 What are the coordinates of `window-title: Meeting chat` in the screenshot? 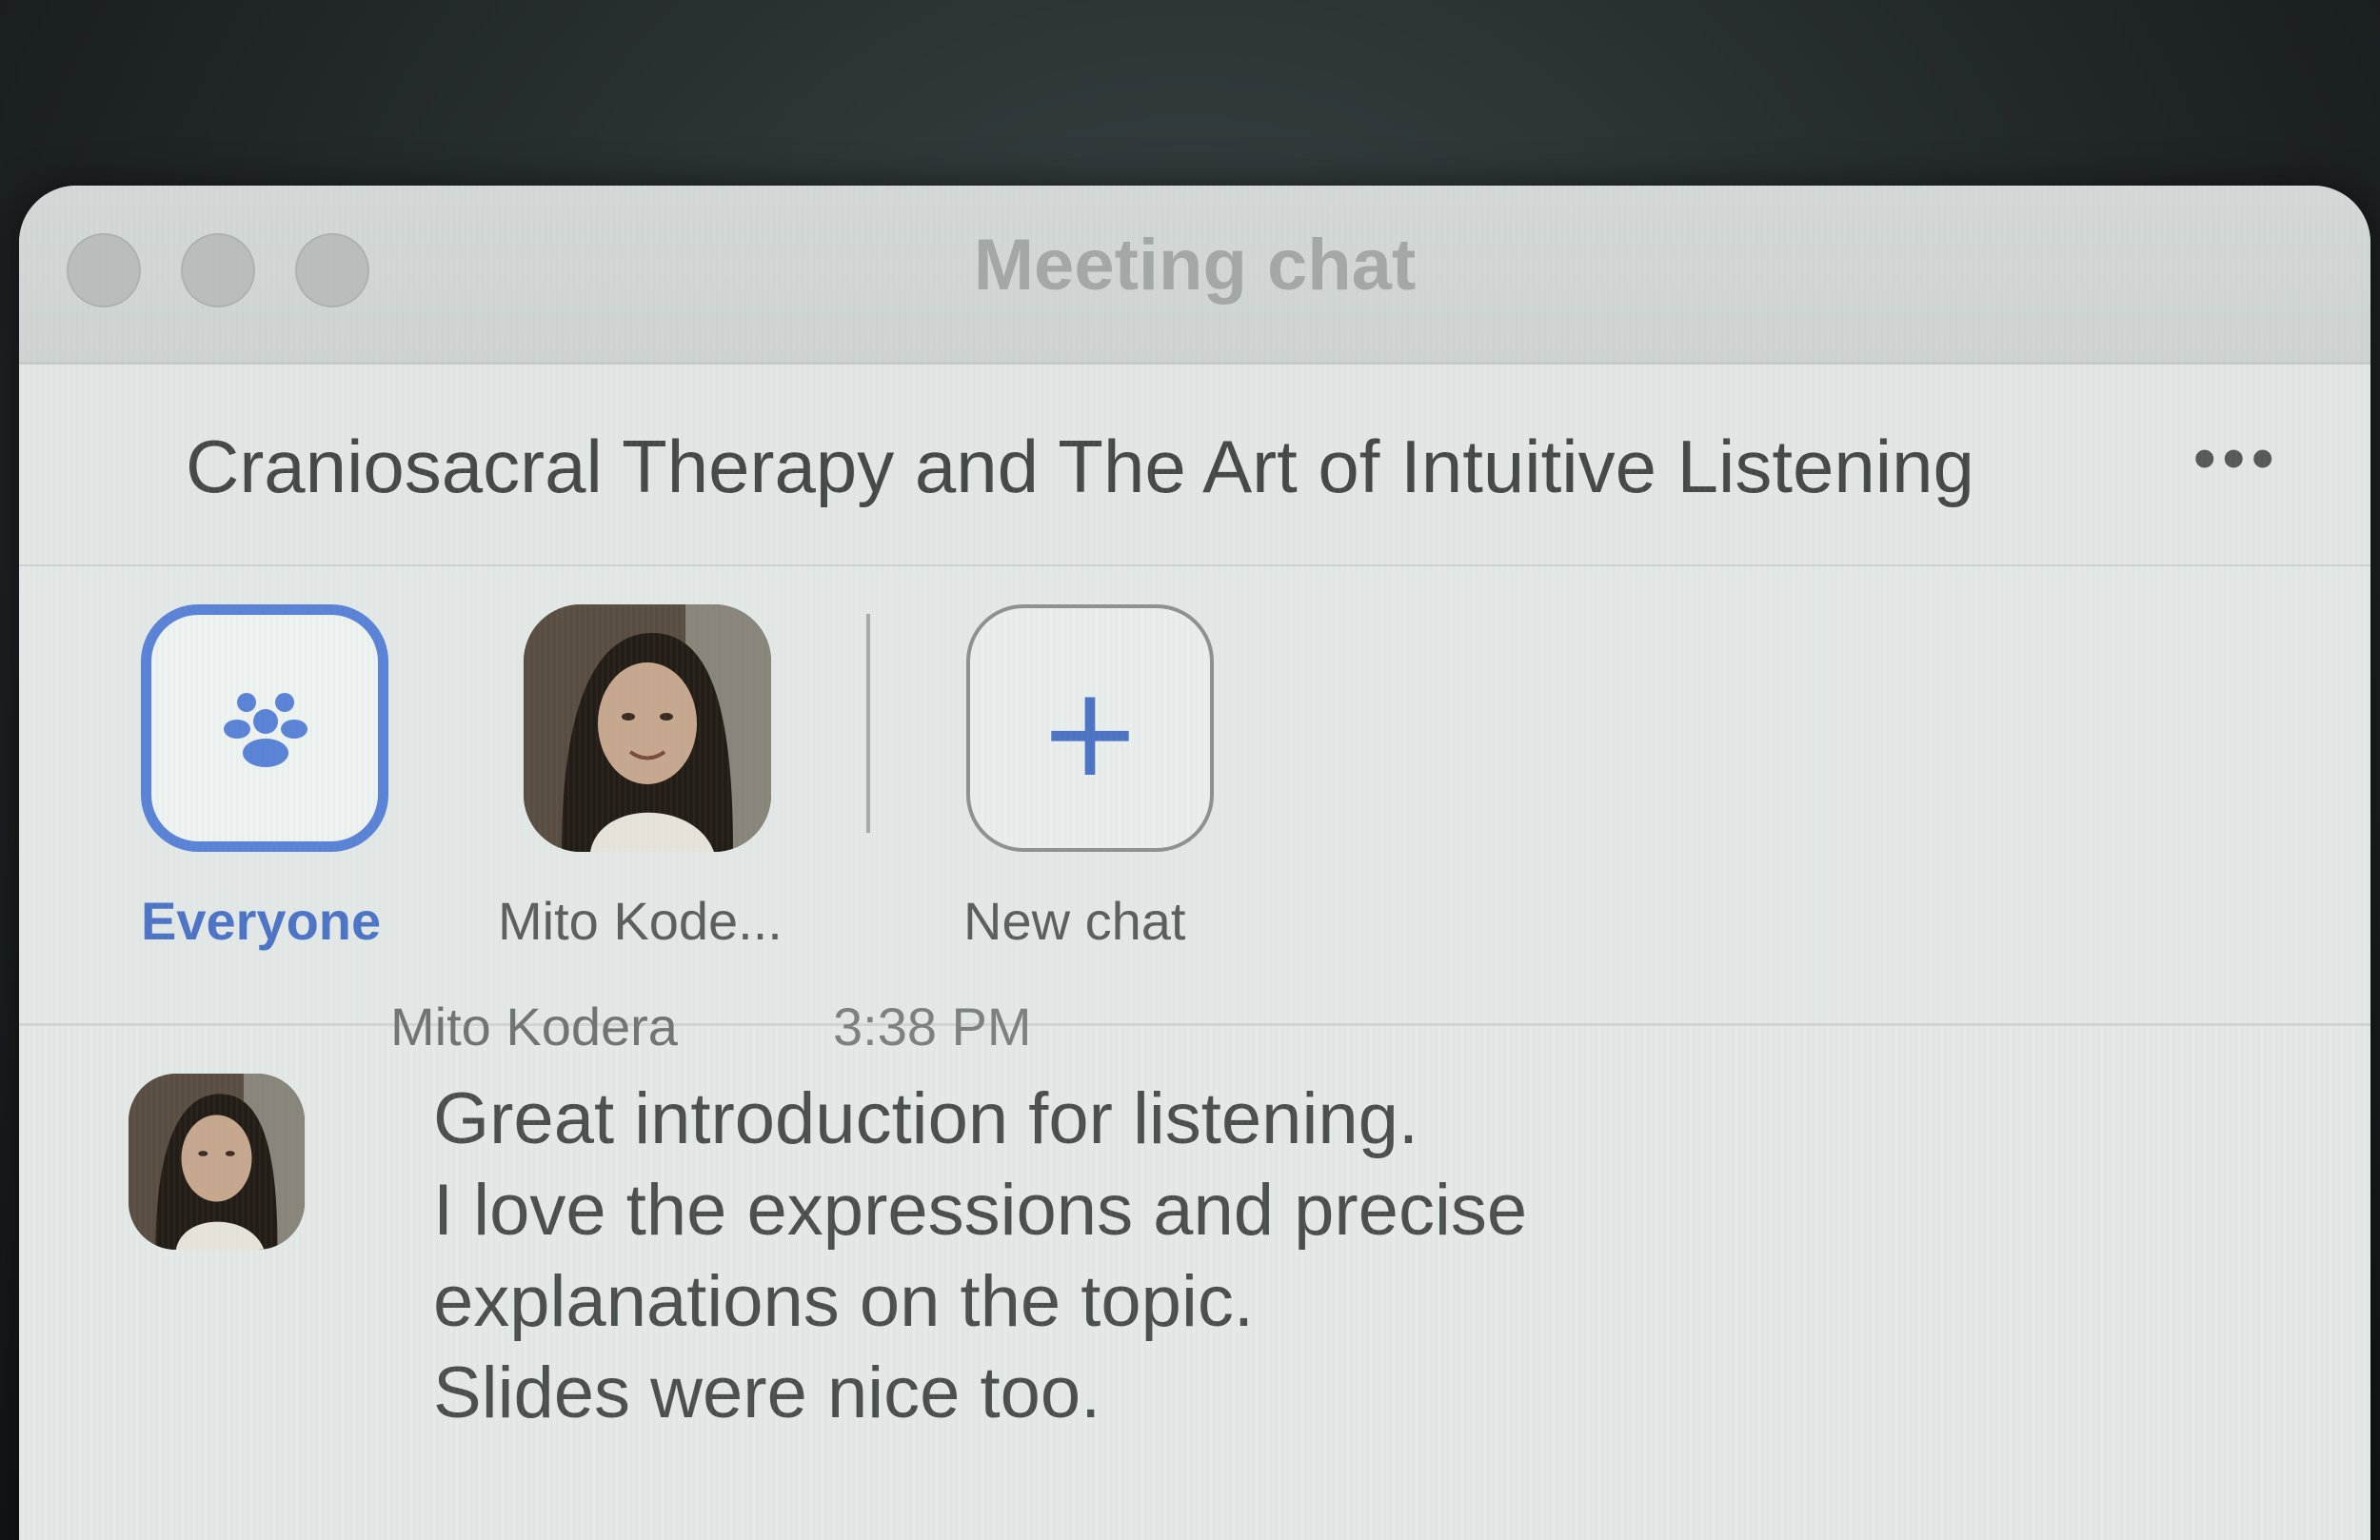 It's located at (1195, 265).